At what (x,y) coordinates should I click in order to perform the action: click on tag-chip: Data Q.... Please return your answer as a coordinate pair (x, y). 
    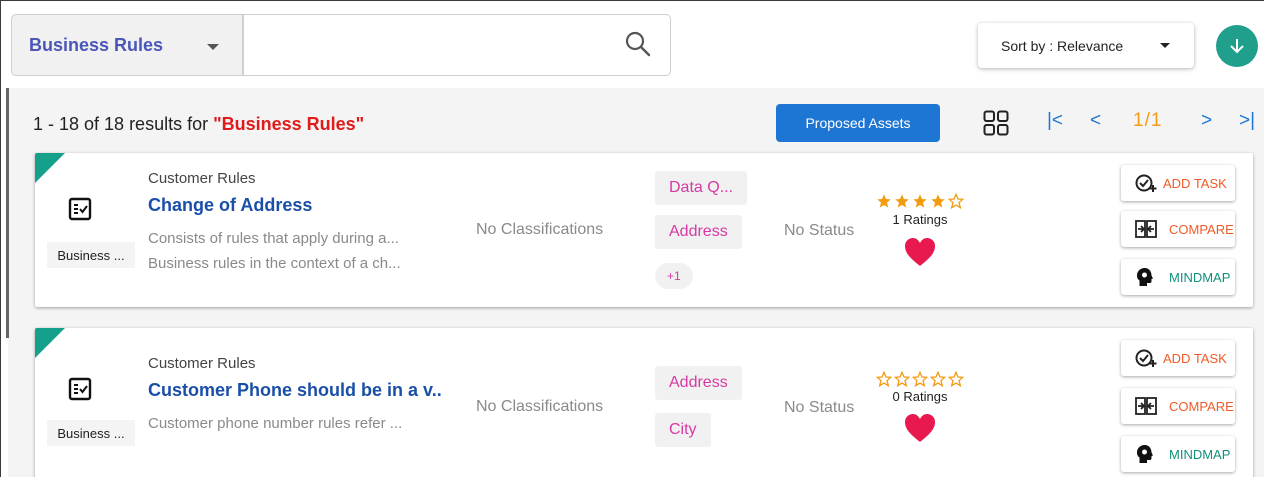
    Looking at the image, I should click on (701, 188).